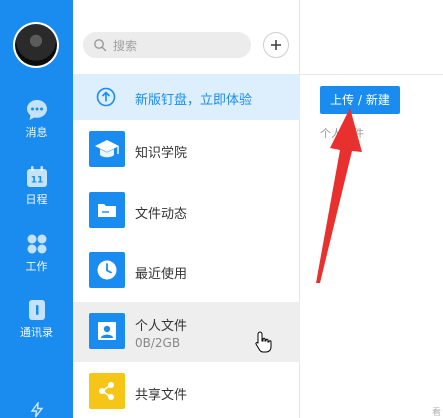 This screenshot has height=418, width=443. I want to click on promo-label: 新版钉盘，立即体验, so click(194, 100).